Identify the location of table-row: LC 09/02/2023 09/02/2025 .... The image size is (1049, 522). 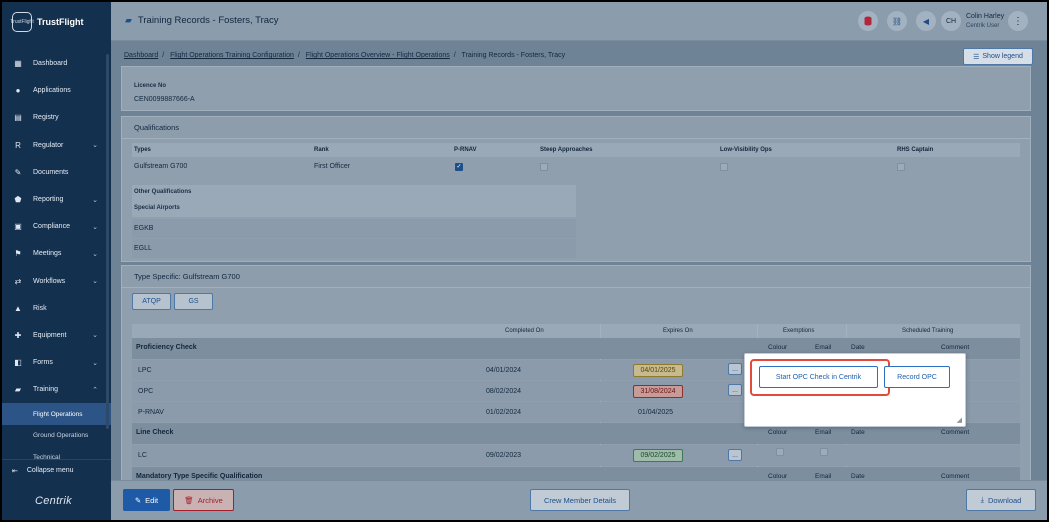
(576, 455).